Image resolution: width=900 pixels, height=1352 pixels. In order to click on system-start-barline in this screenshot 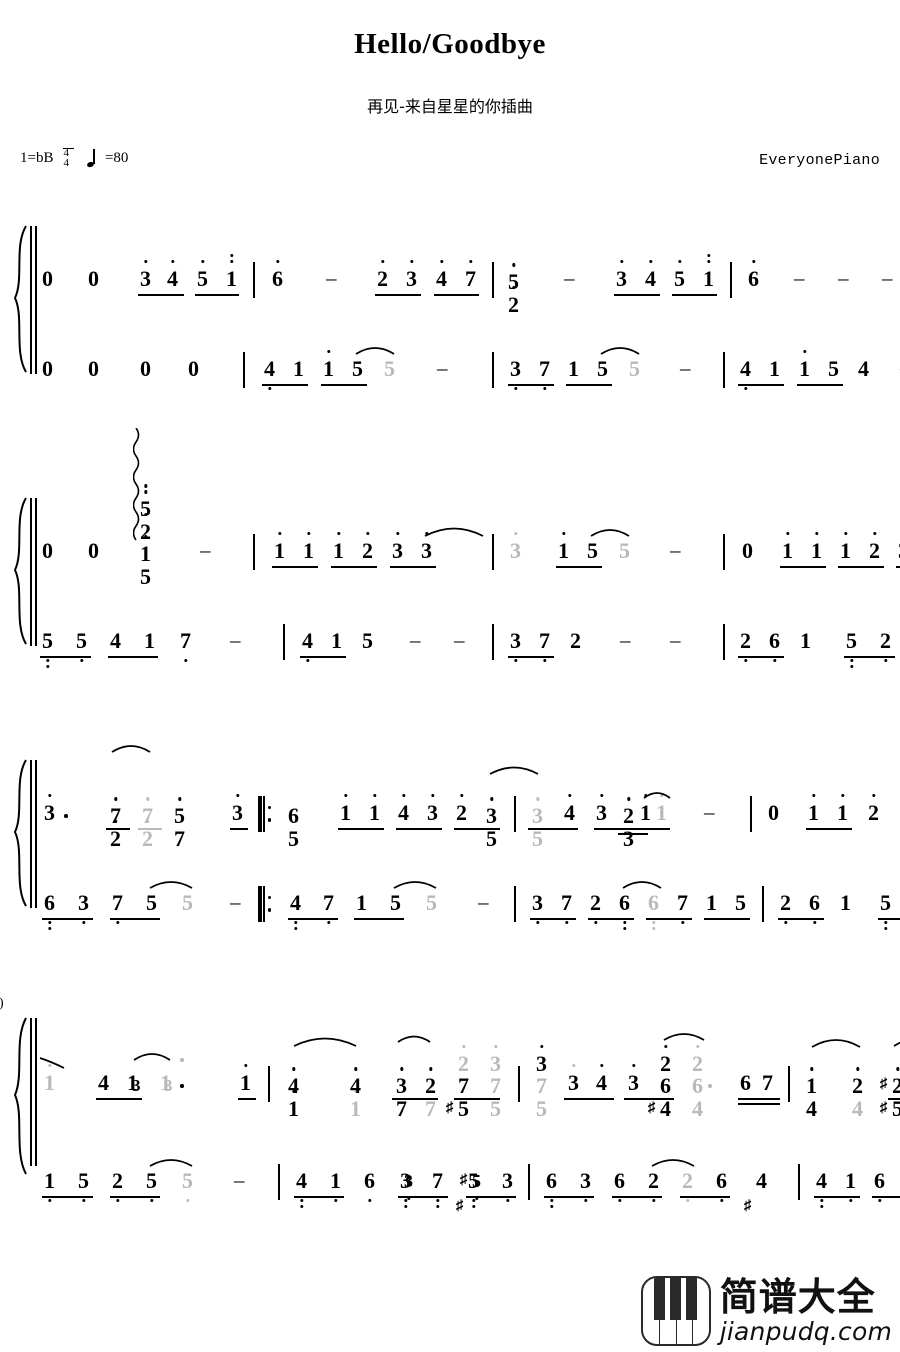, I will do `click(33, 572)`.